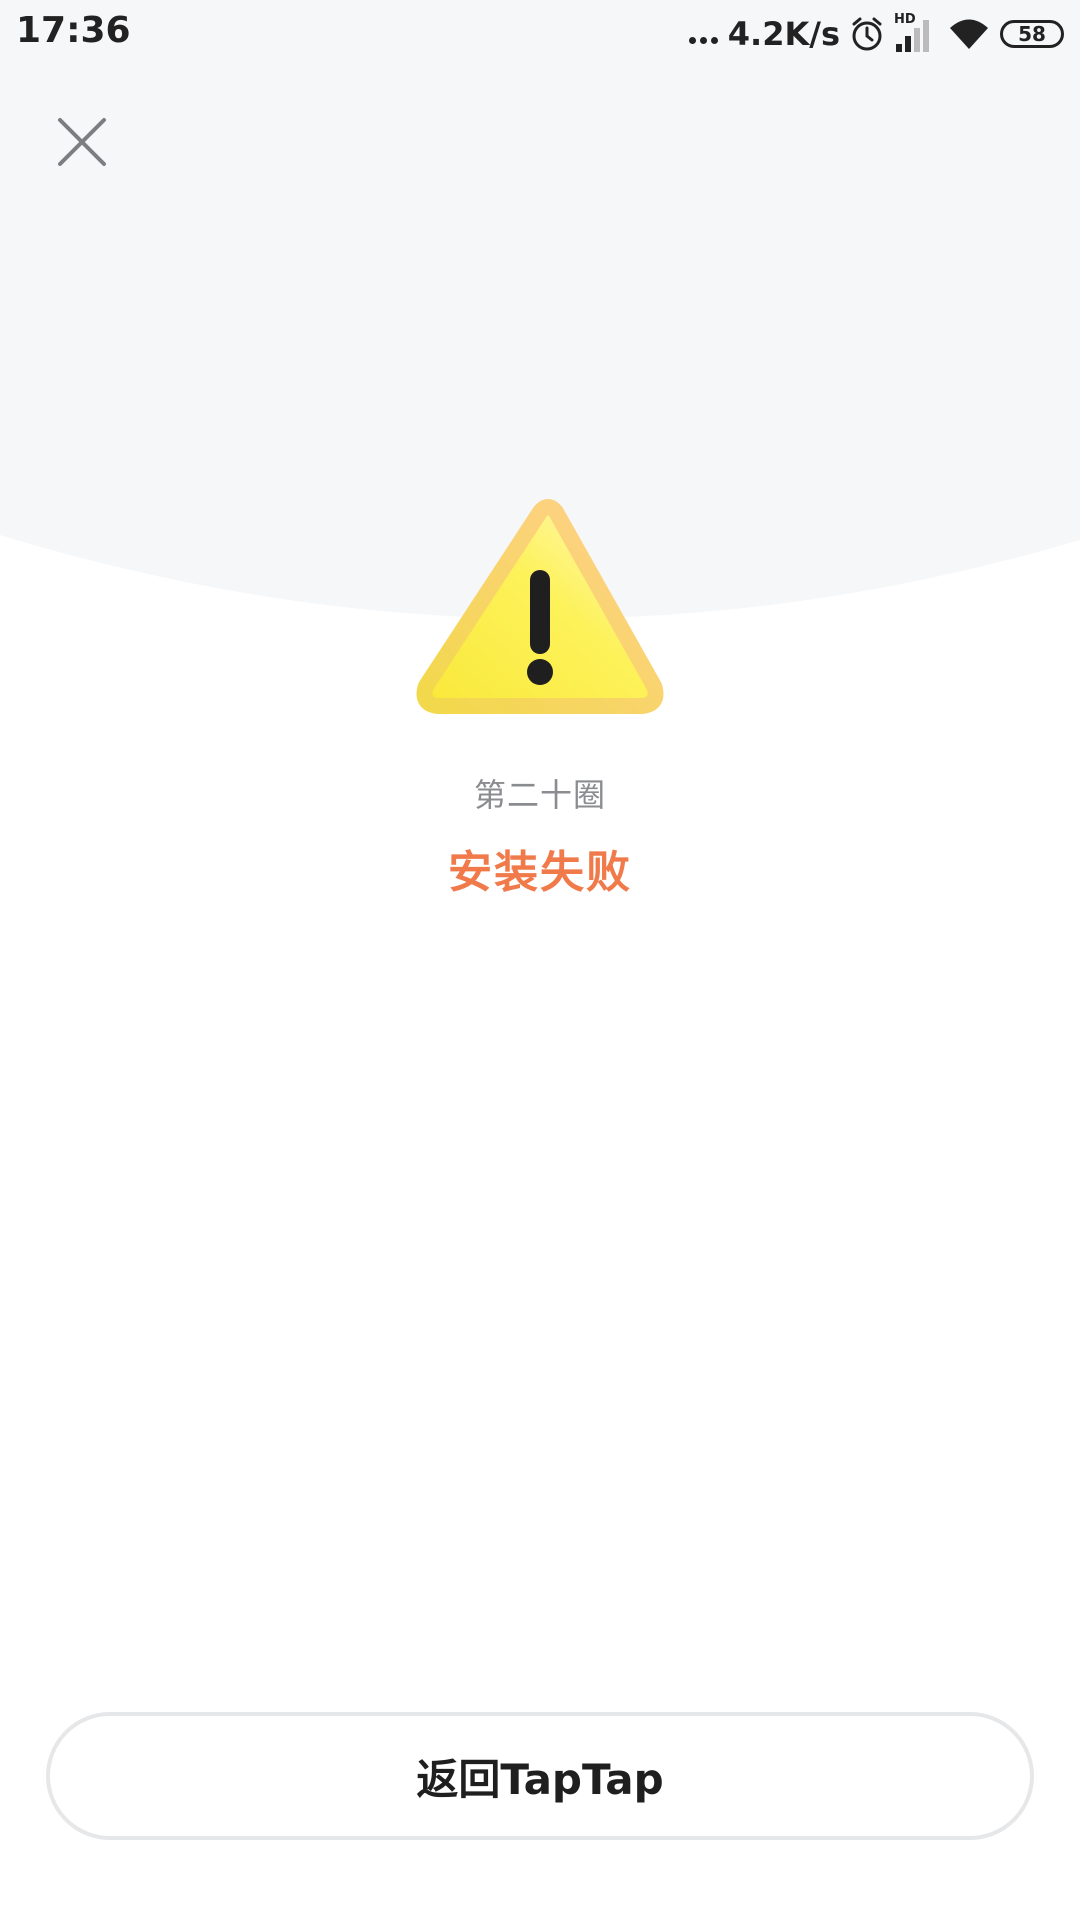 Image resolution: width=1080 pixels, height=1920 pixels. What do you see at coordinates (916, 33) in the screenshot?
I see `cellular-signal-icon: HD` at bounding box center [916, 33].